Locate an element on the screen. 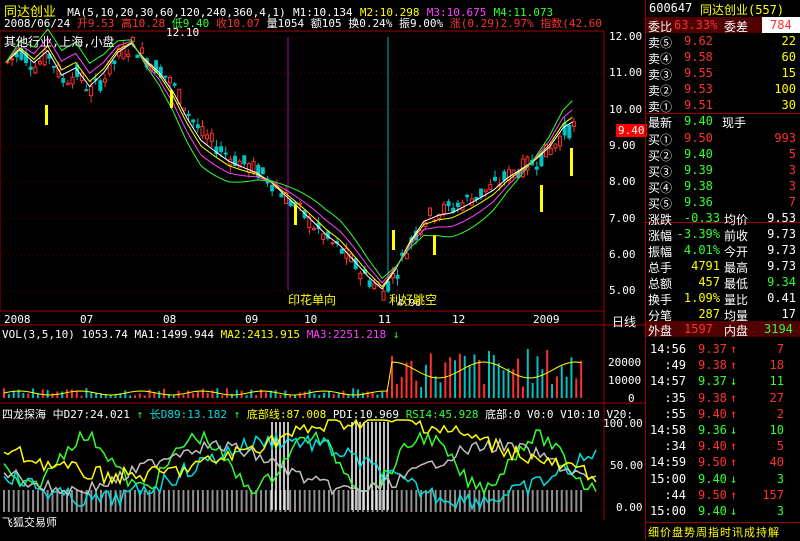 Image resolution: width=800 pixels, height=541 pixels. tick-price: 9.40 is located at coordinates (712, 446).